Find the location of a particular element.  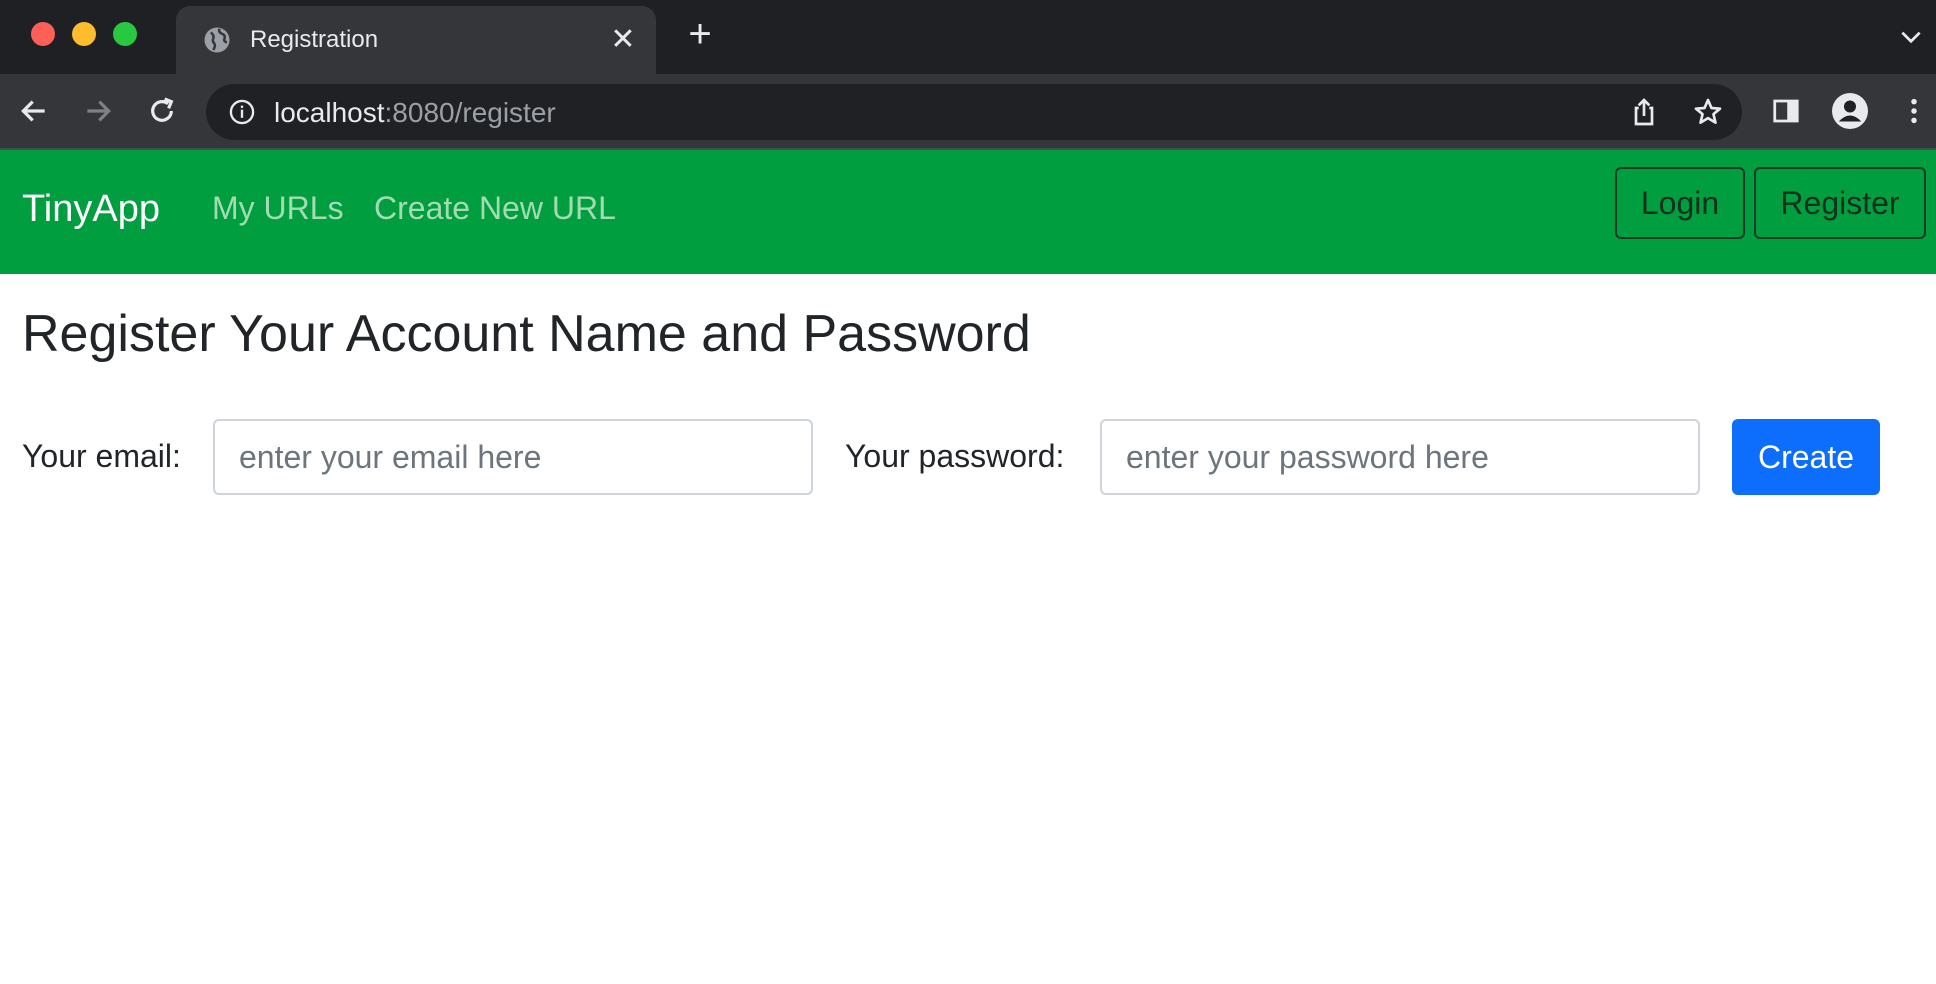

side-panel-button is located at coordinates (1786, 111).